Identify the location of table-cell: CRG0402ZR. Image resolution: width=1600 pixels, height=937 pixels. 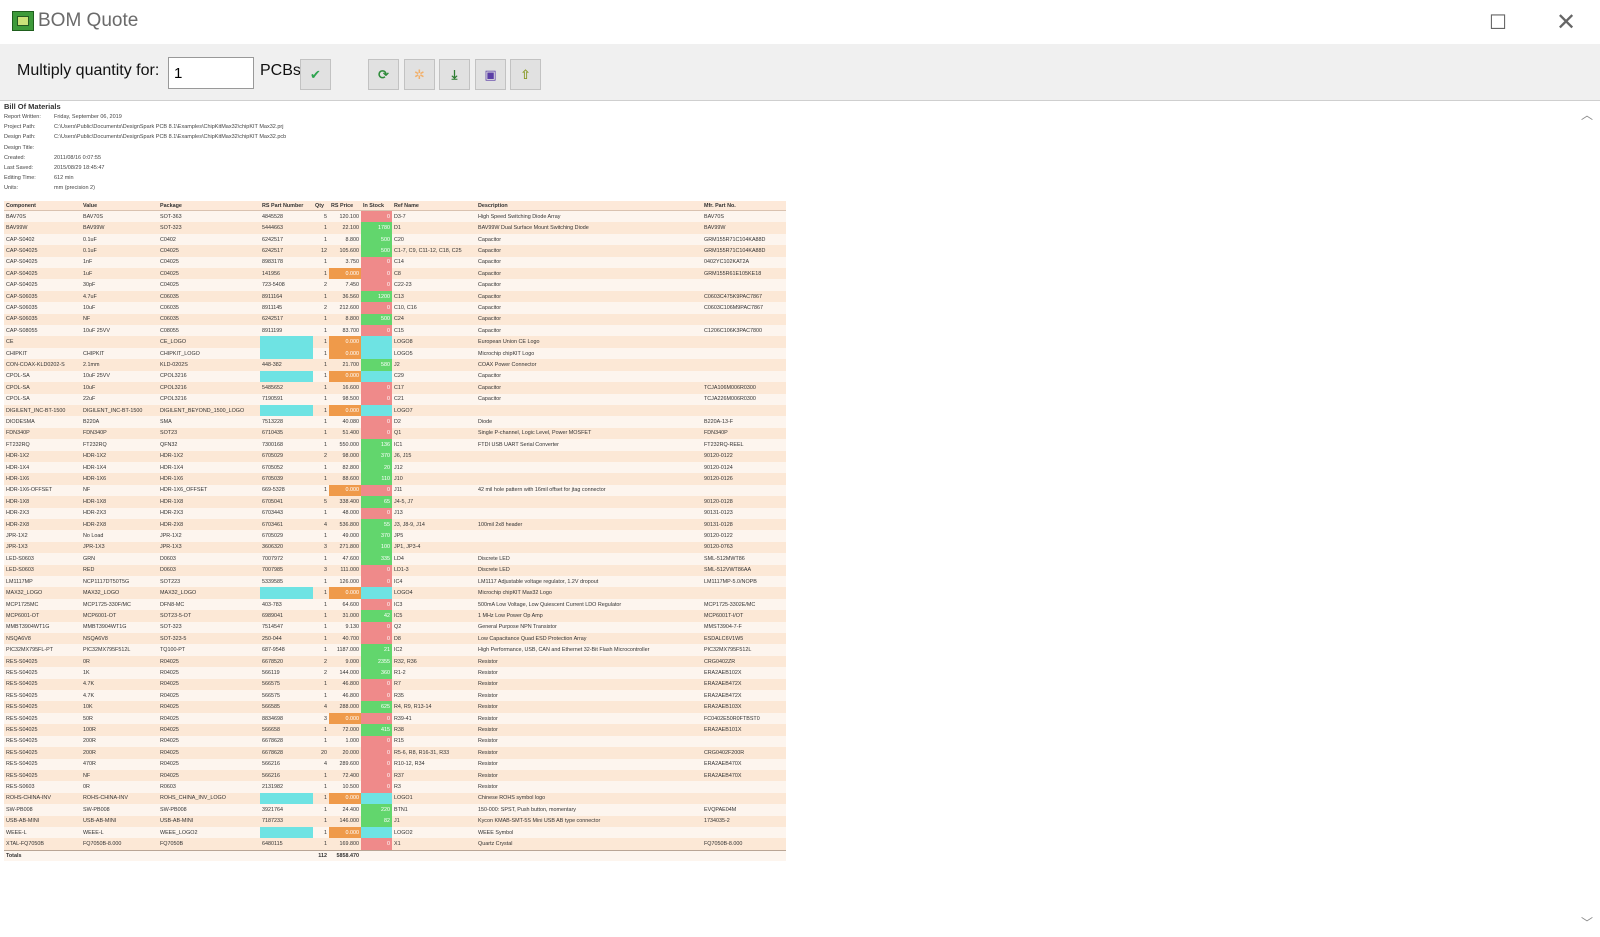
(744, 661).